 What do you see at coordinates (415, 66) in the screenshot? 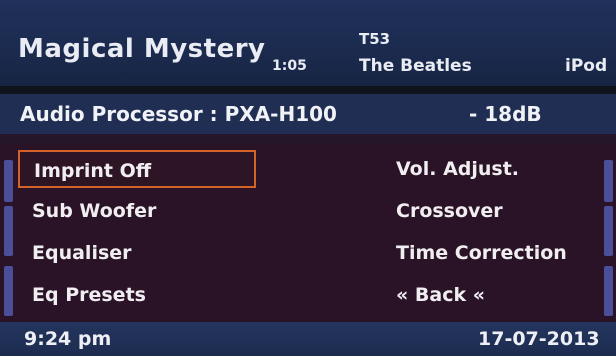
I see `artist-name: The Beatles` at bounding box center [415, 66].